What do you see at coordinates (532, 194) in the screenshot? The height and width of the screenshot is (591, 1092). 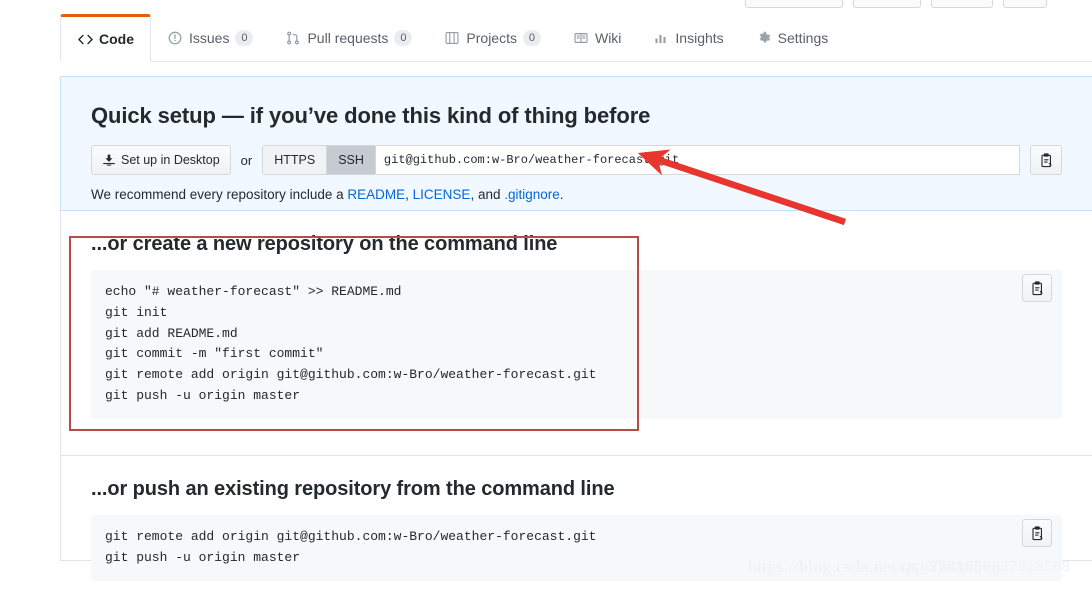 I see `gitignore-link: .gitignore` at bounding box center [532, 194].